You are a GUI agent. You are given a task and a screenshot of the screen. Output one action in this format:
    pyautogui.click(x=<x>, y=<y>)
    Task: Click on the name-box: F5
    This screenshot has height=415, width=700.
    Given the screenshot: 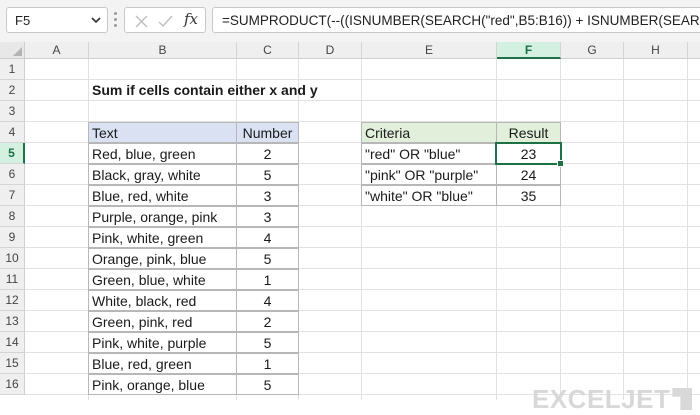 What is the action you would take?
    pyautogui.click(x=57, y=20)
    